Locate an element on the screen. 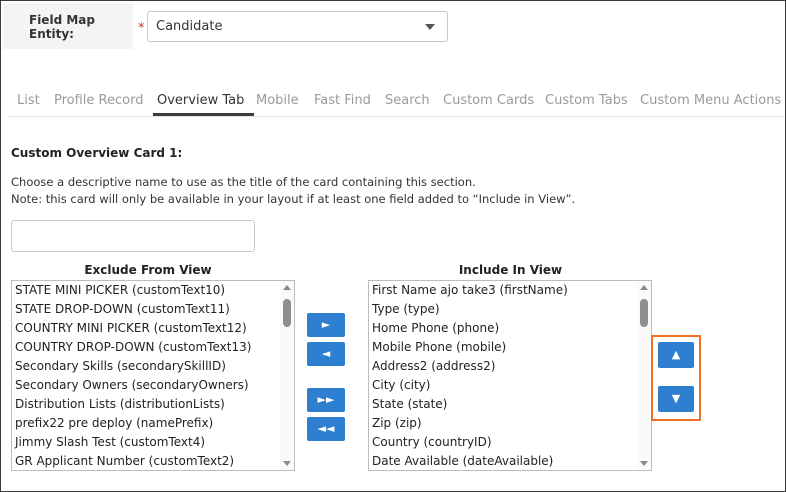 The height and width of the screenshot is (492, 786). list-item: Country (countryID) is located at coordinates (503, 442).